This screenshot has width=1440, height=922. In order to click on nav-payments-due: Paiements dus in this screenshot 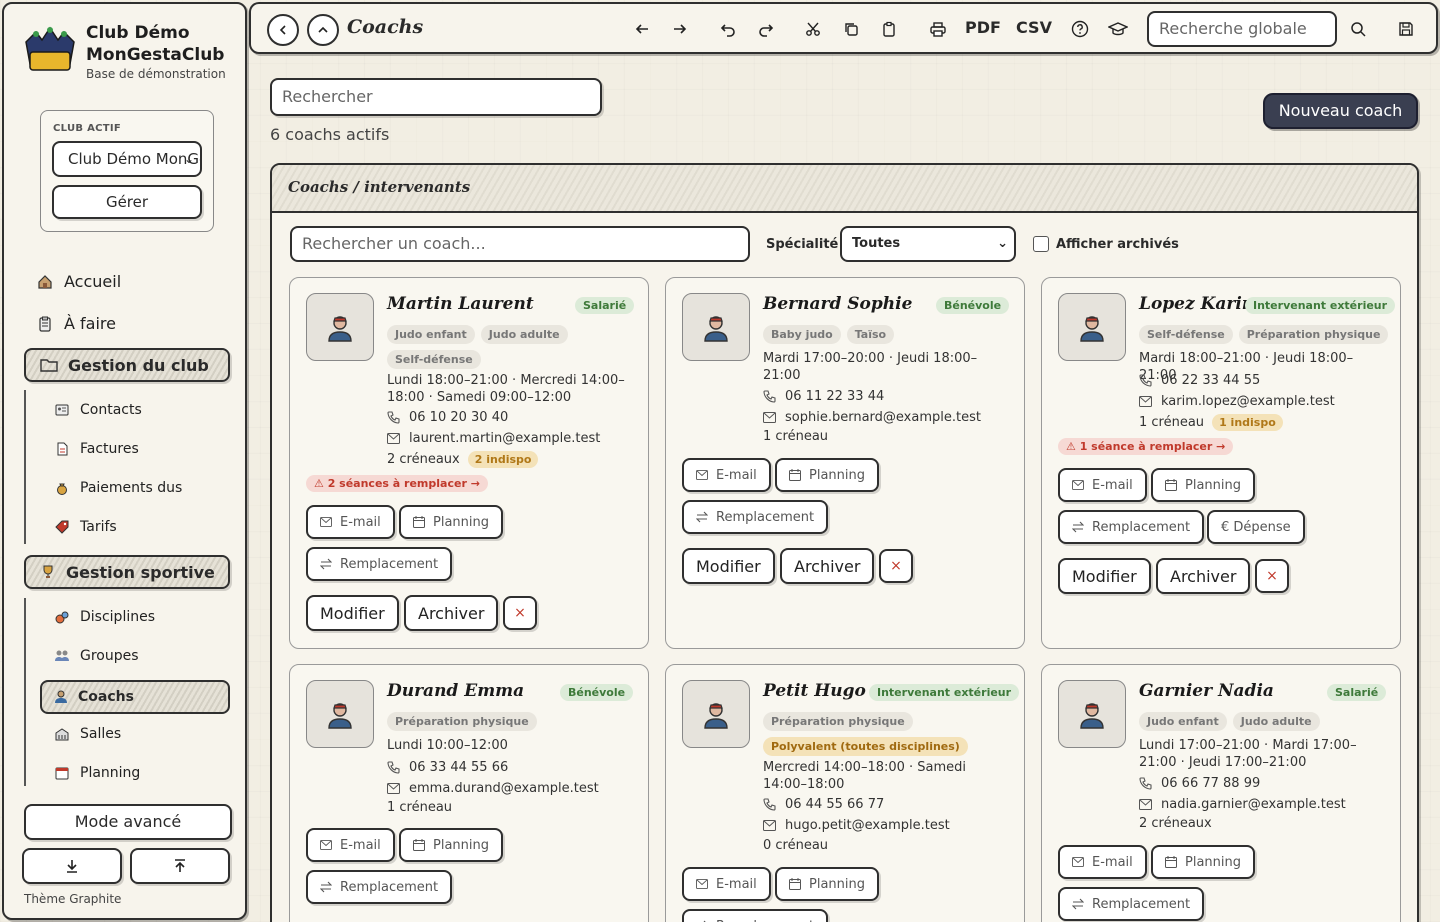, I will do `click(118, 488)`.